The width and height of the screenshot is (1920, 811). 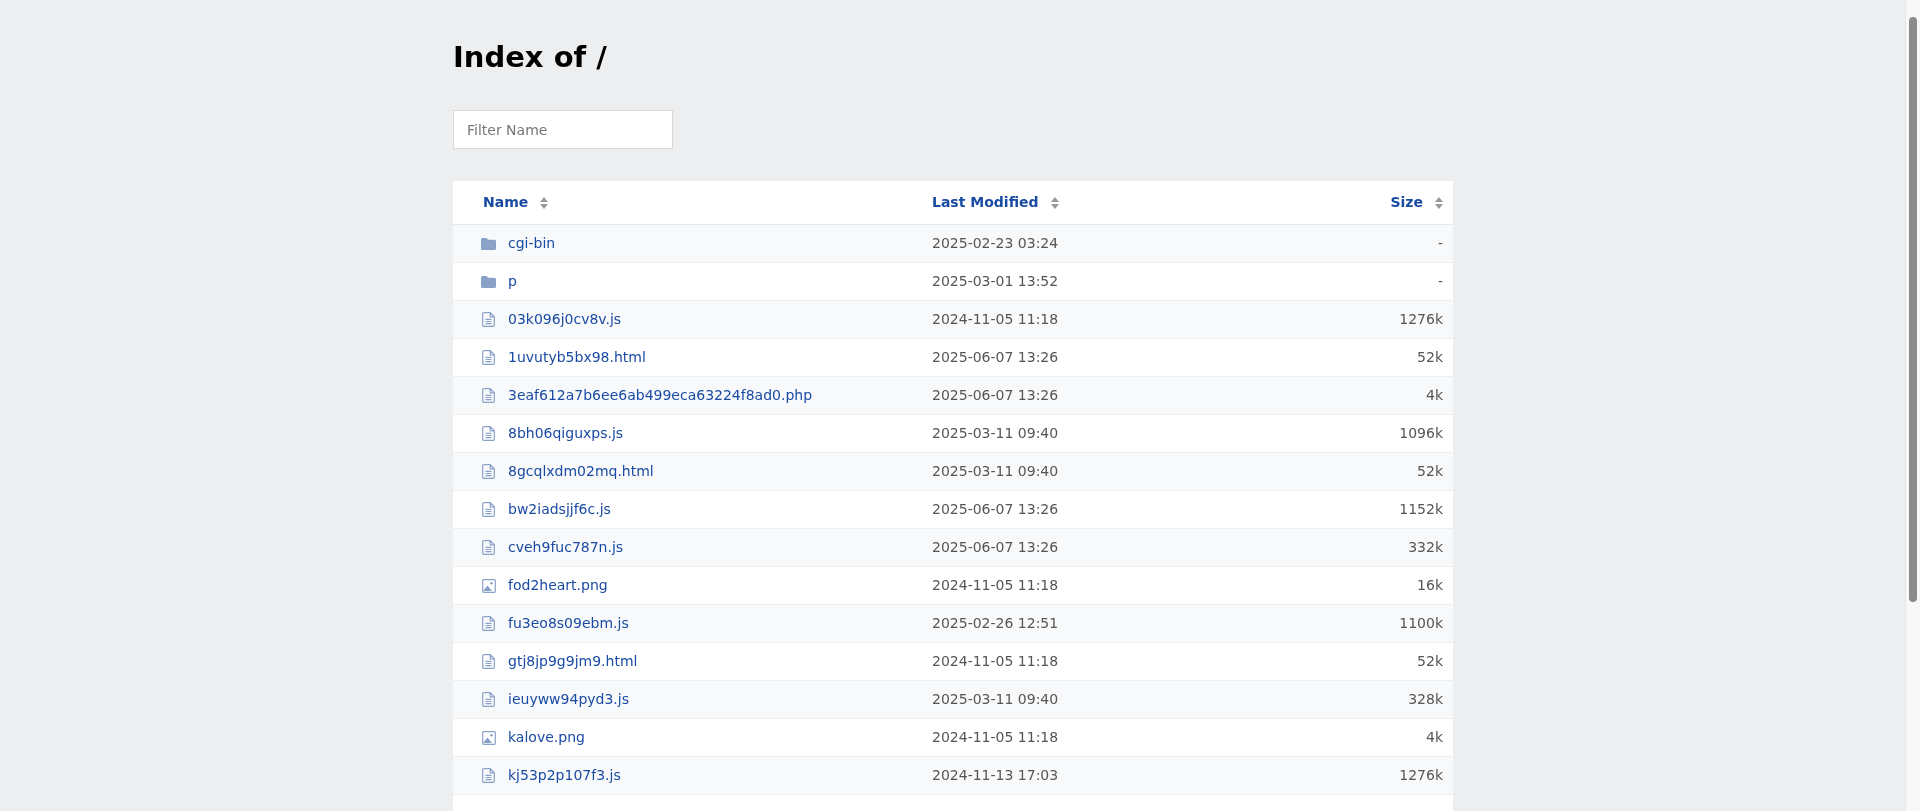 I want to click on filter-field: Filter Name, so click(x=563, y=129).